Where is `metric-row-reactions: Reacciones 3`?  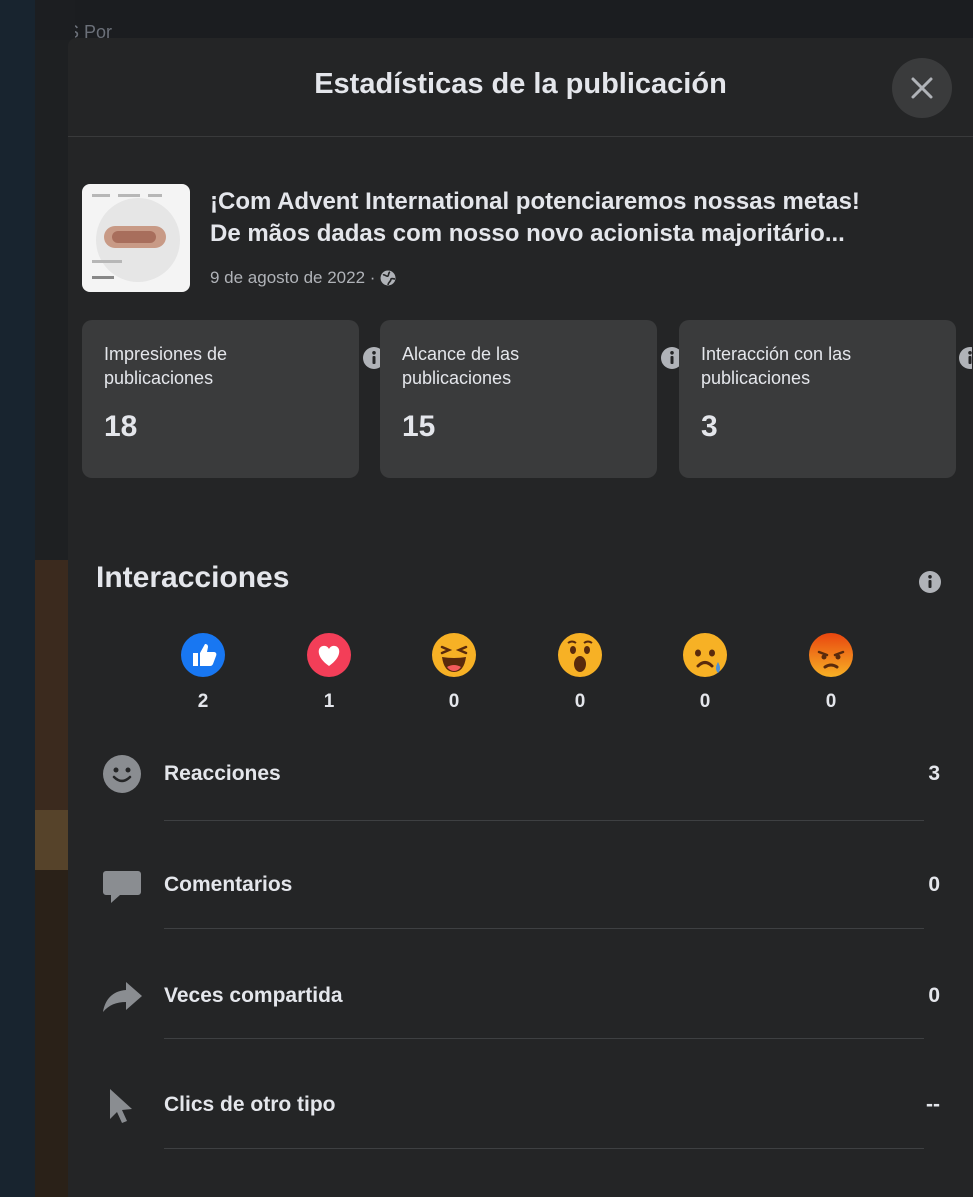 metric-row-reactions: Reacciones 3 is located at coordinates (520, 782).